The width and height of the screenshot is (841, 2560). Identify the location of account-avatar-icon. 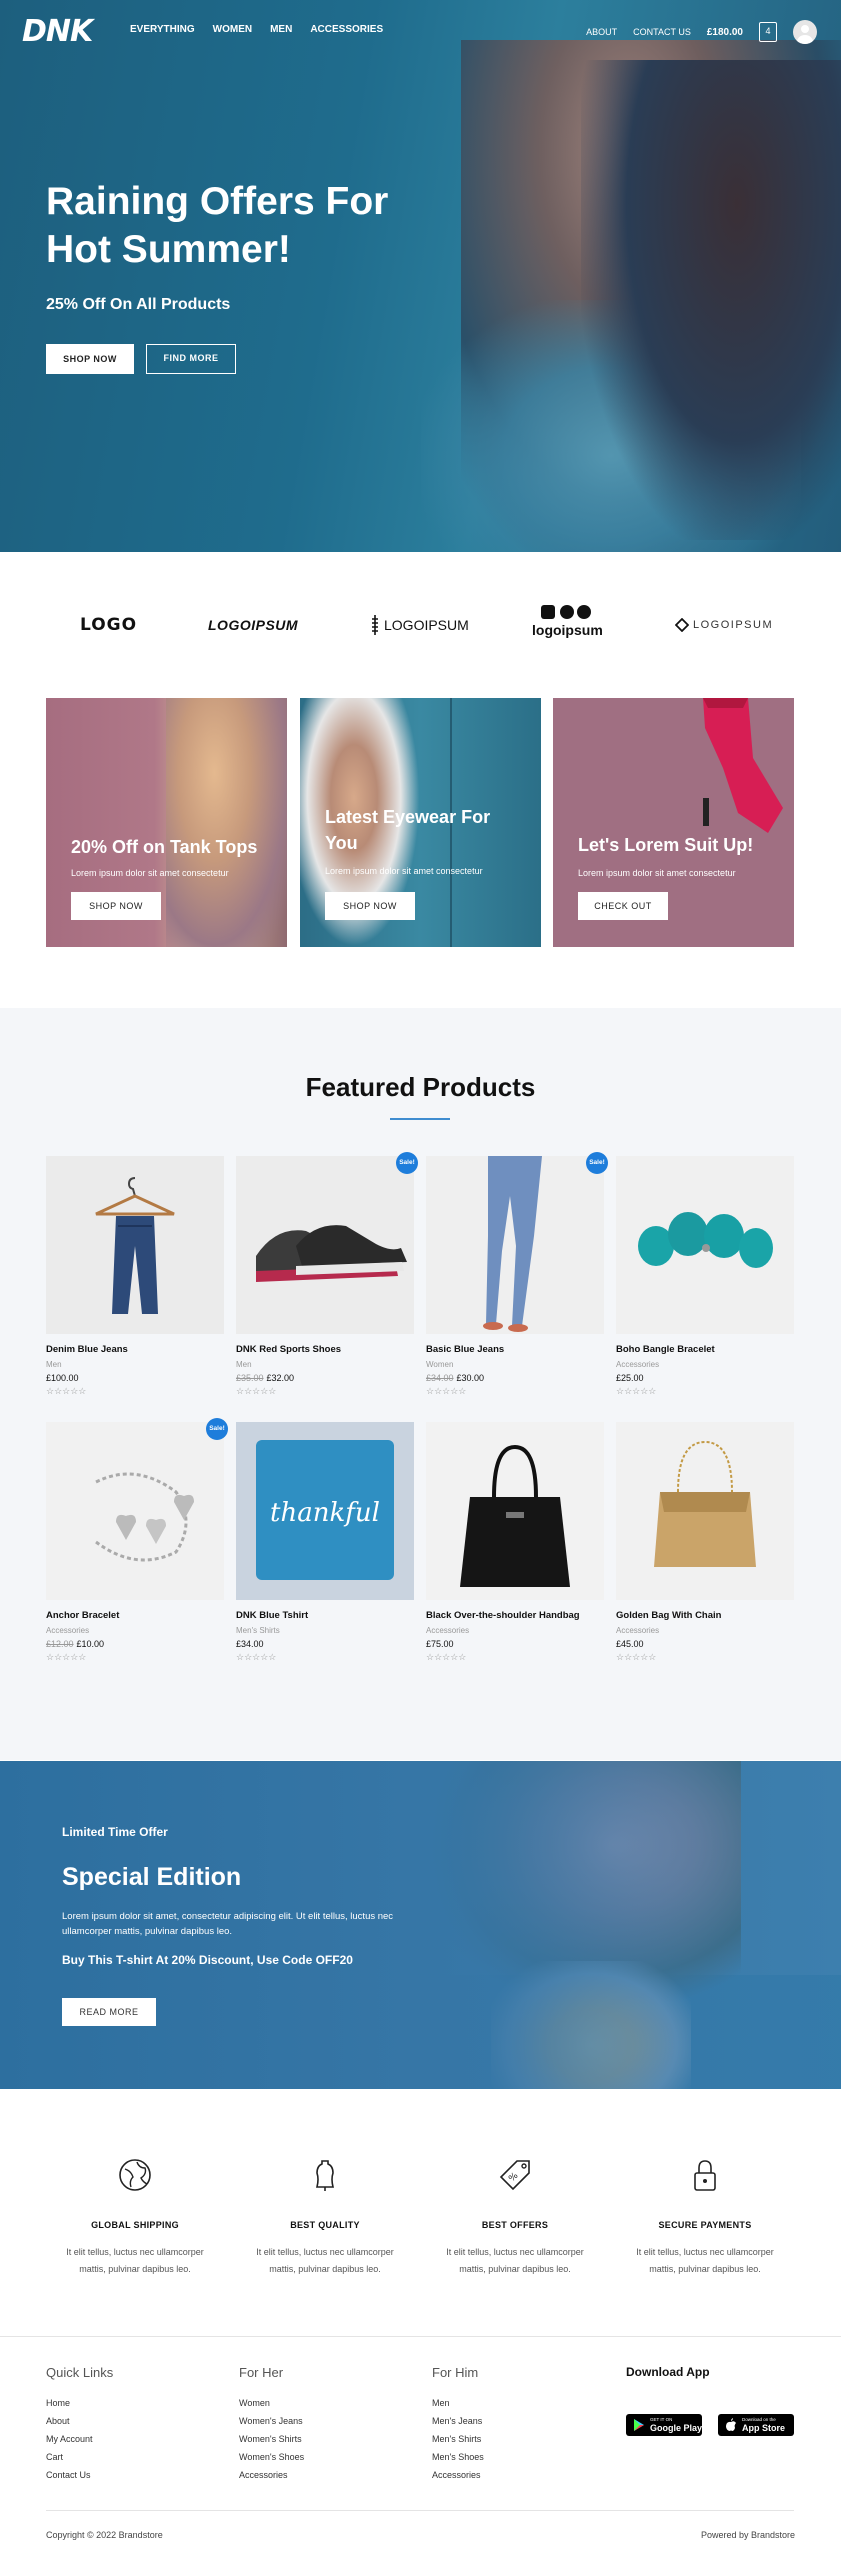
(805, 32).